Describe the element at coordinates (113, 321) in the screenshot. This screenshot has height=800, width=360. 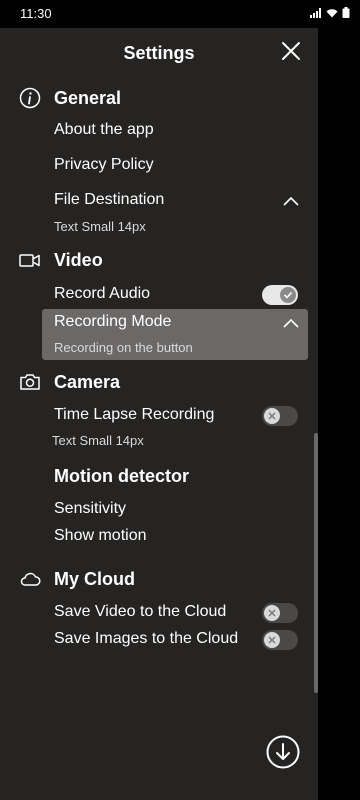
I see `recording-mode-label: Recording Mode` at that location.